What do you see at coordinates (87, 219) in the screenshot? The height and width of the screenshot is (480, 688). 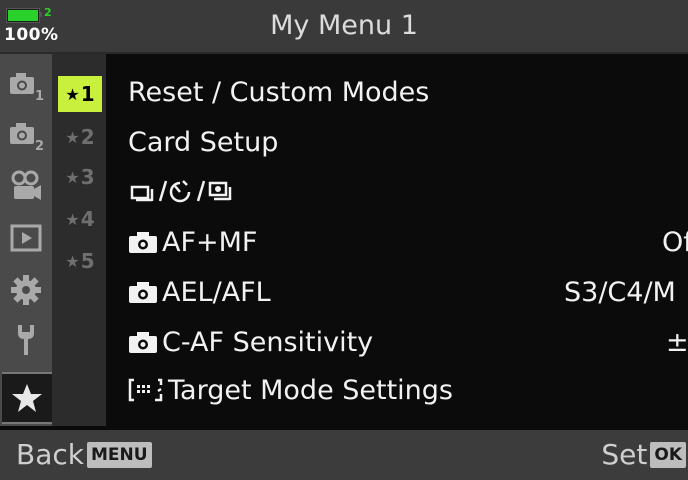 I see `tab-number: 4` at bounding box center [87, 219].